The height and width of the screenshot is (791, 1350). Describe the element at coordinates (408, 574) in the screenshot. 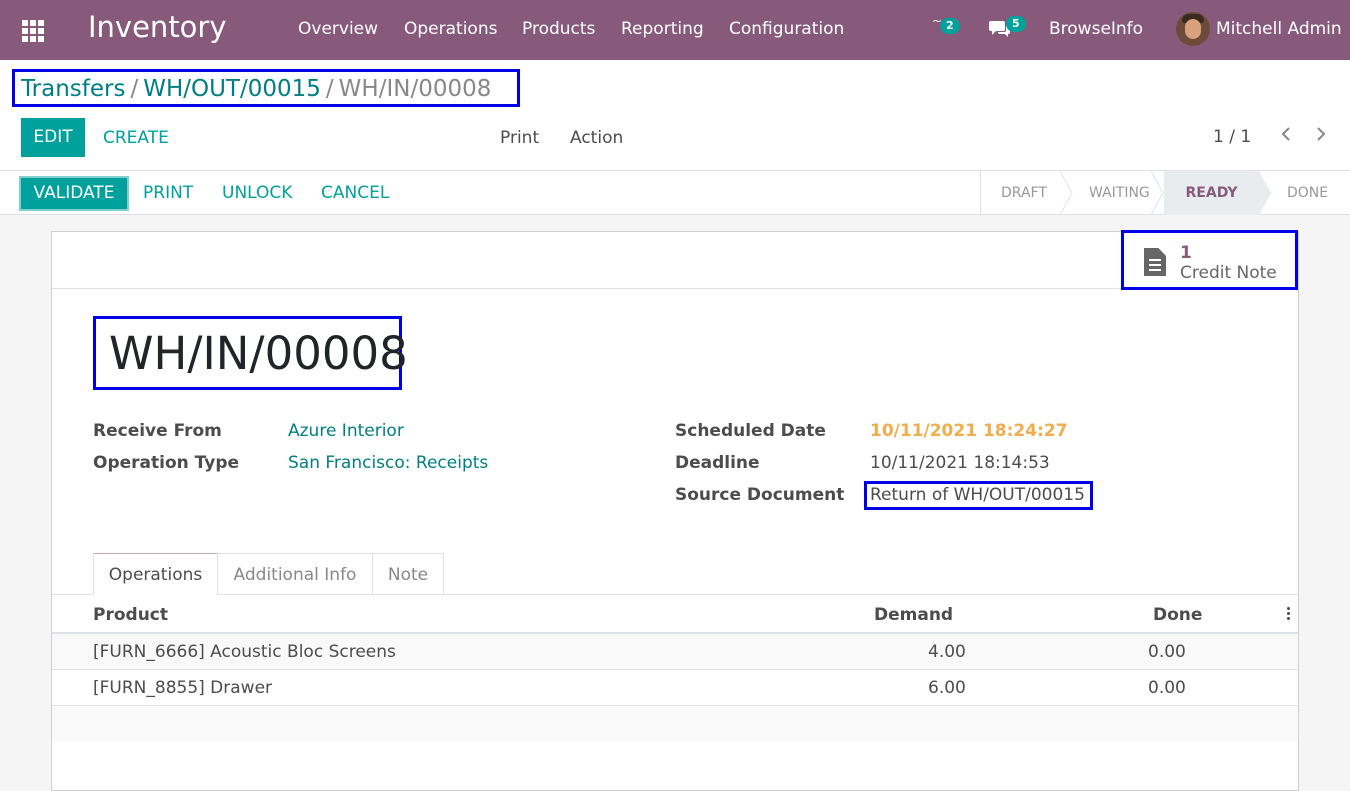

I see `tab-note: Note` at that location.